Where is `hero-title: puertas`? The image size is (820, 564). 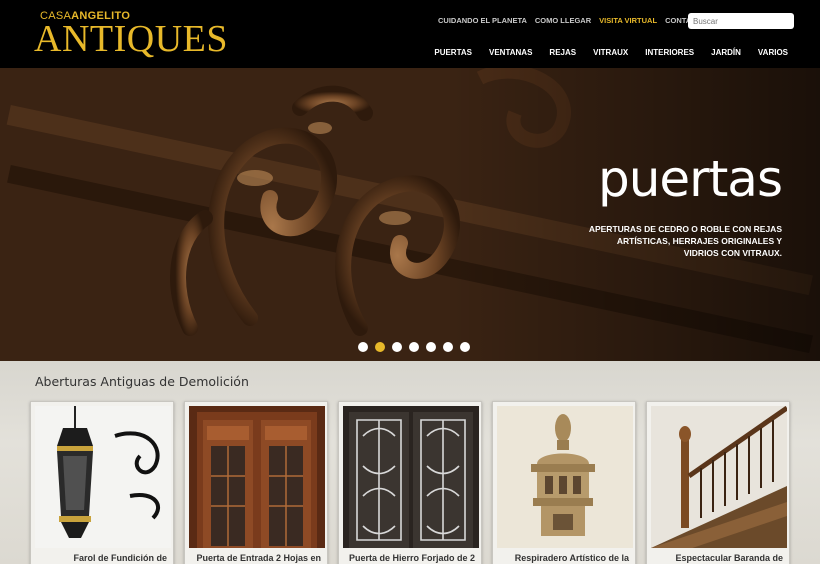
hero-title: puertas is located at coordinates (690, 179).